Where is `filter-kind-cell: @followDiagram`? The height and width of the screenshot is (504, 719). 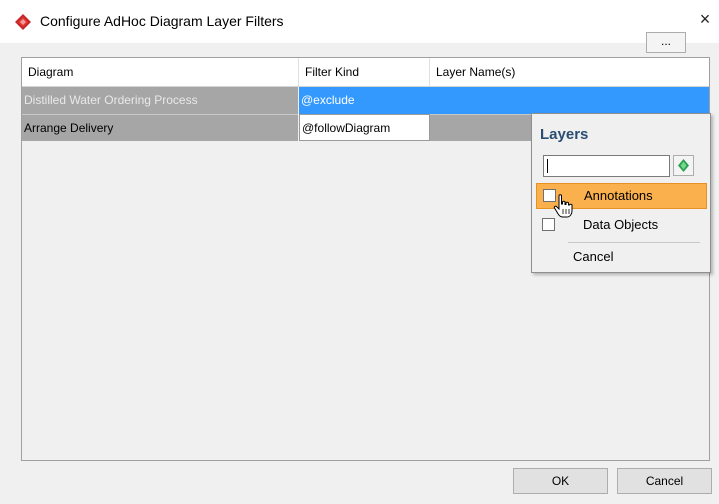
filter-kind-cell: @followDiagram is located at coordinates (364, 127).